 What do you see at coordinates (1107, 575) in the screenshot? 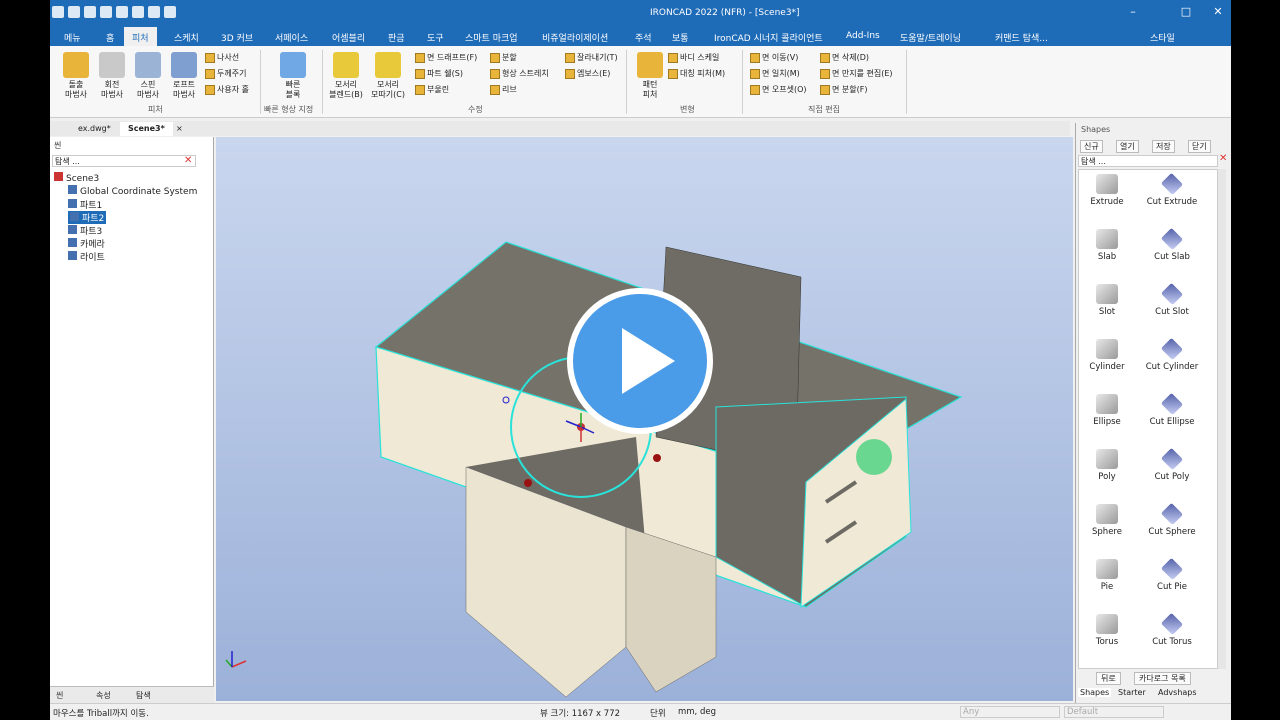
I see `shape-pie: Pie` at bounding box center [1107, 575].